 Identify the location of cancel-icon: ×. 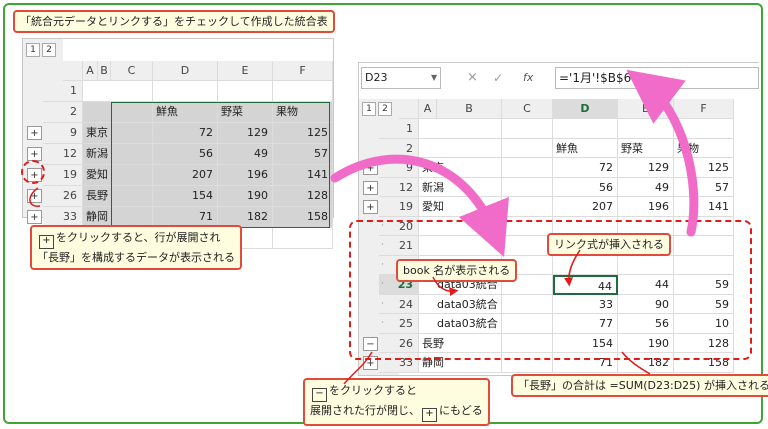
(475, 78).